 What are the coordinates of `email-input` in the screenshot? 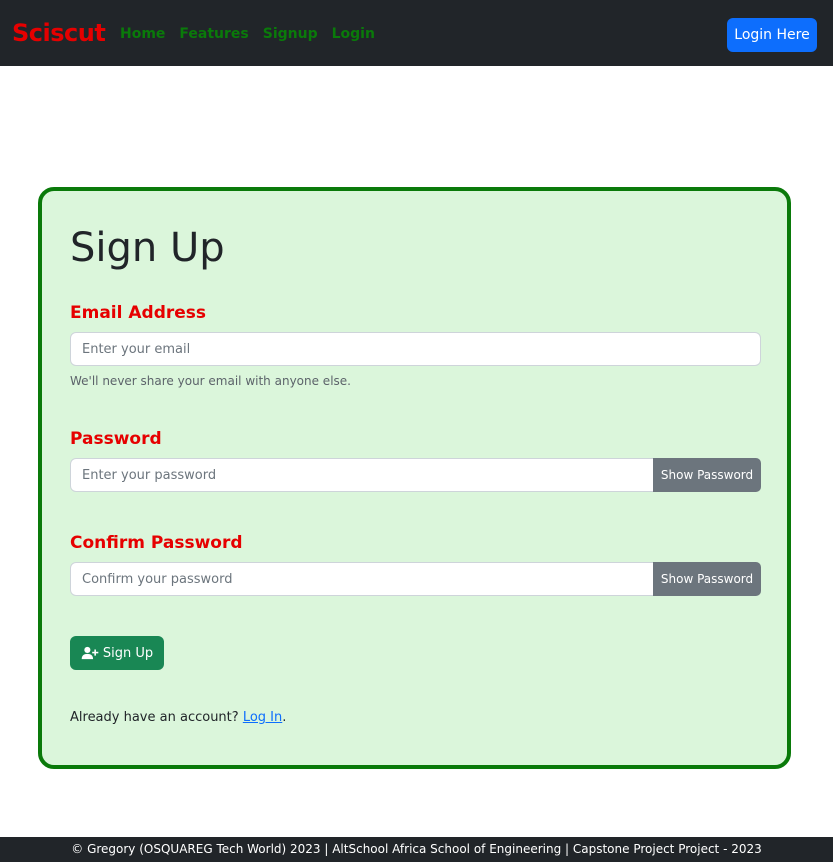 It's located at (415, 349).